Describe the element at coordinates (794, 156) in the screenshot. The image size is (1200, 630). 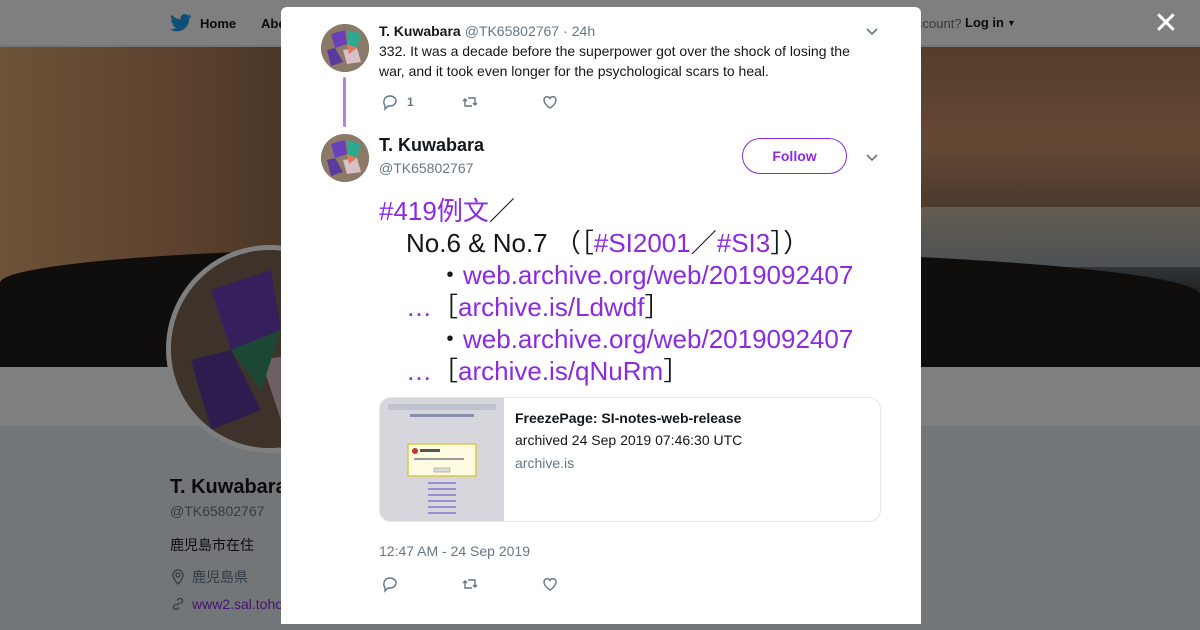
I see `follow-button: Follow` at that location.